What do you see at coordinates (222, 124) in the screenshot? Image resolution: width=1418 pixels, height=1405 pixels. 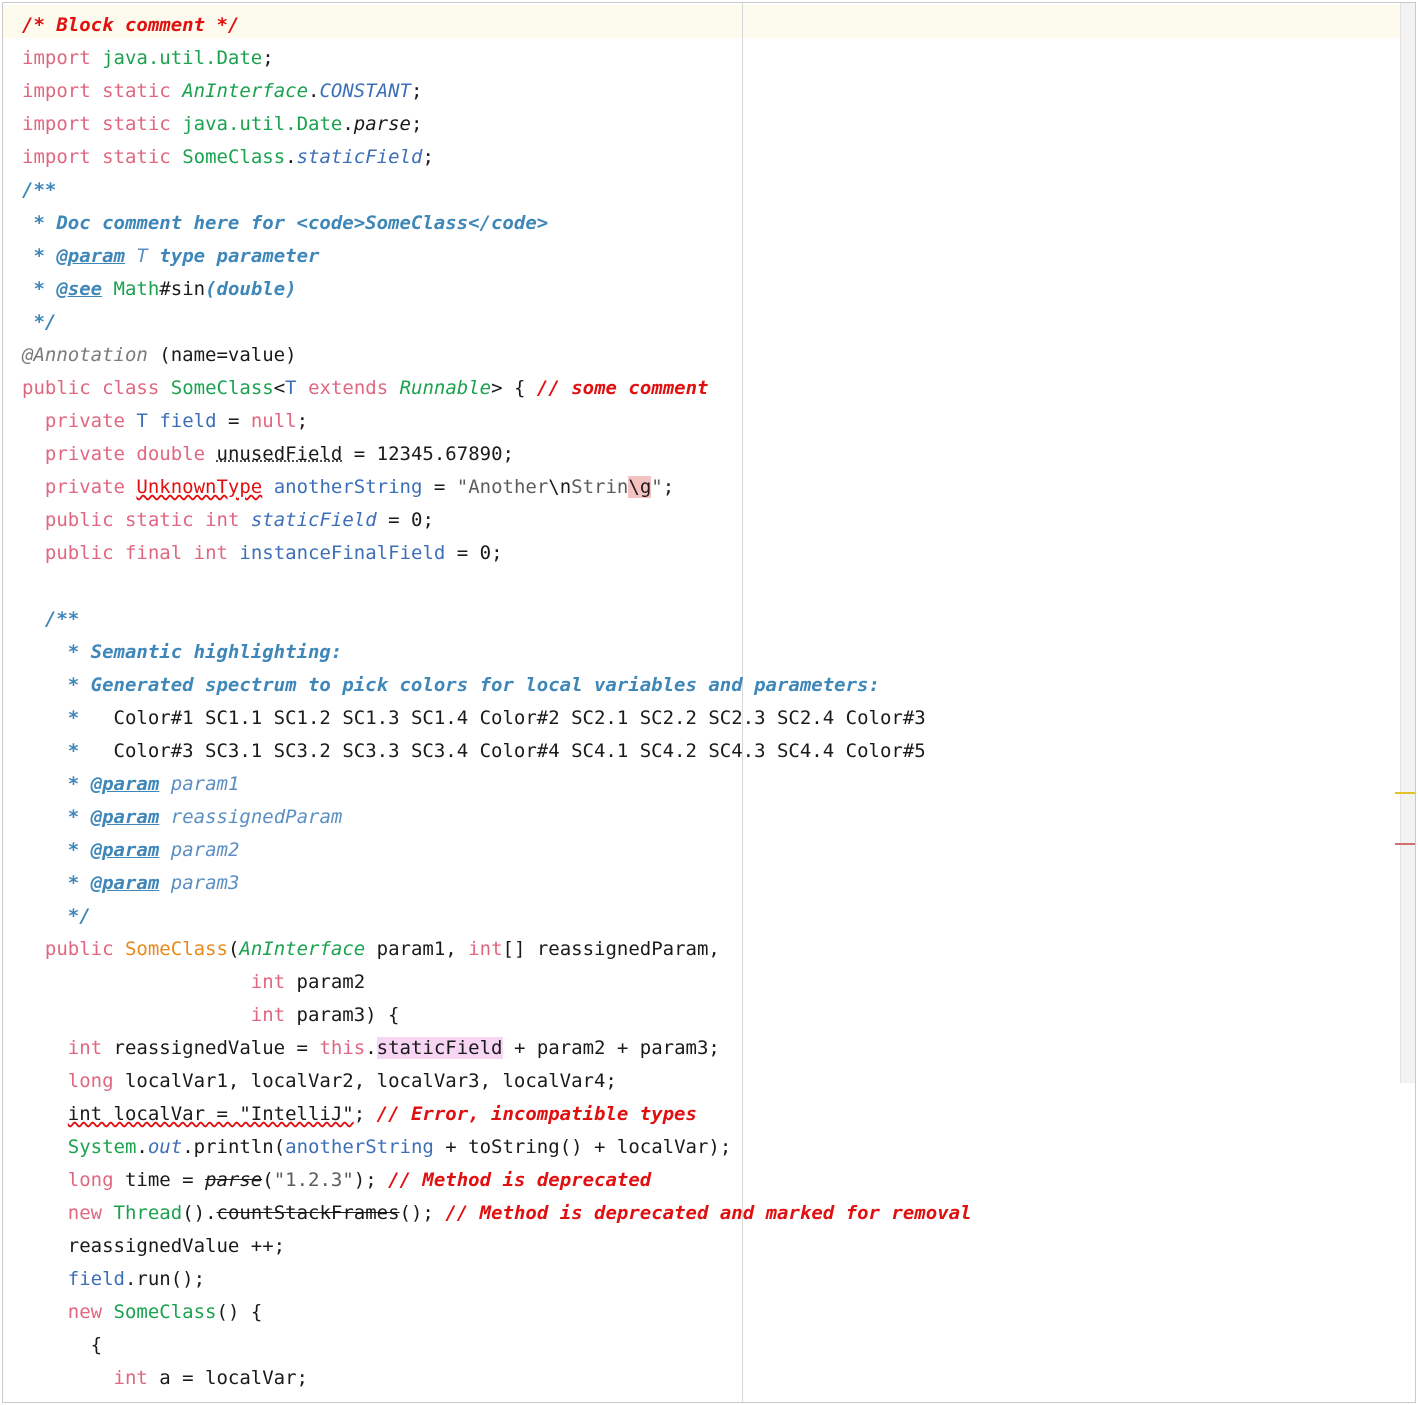 I see `code-line: import static java.util.Date.parse;` at bounding box center [222, 124].